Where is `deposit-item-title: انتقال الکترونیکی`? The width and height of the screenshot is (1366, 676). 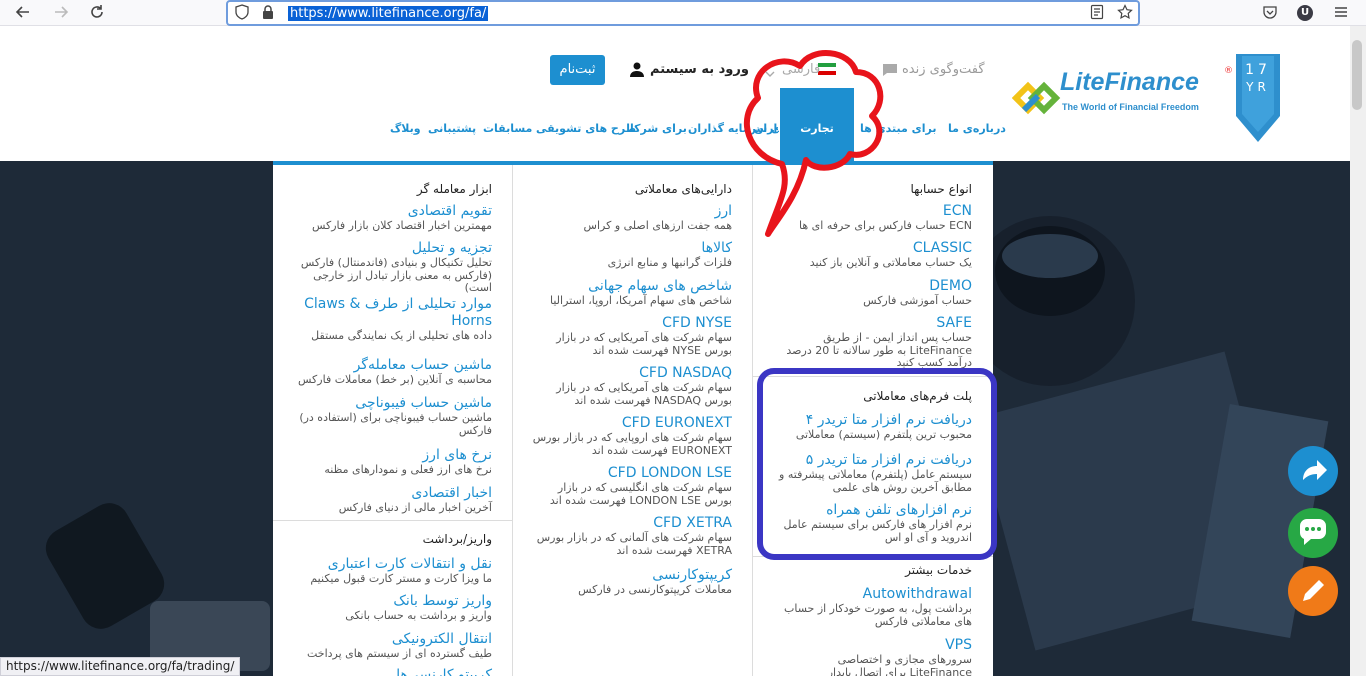 deposit-item-title: انتقال الکترونیکی is located at coordinates (389, 639).